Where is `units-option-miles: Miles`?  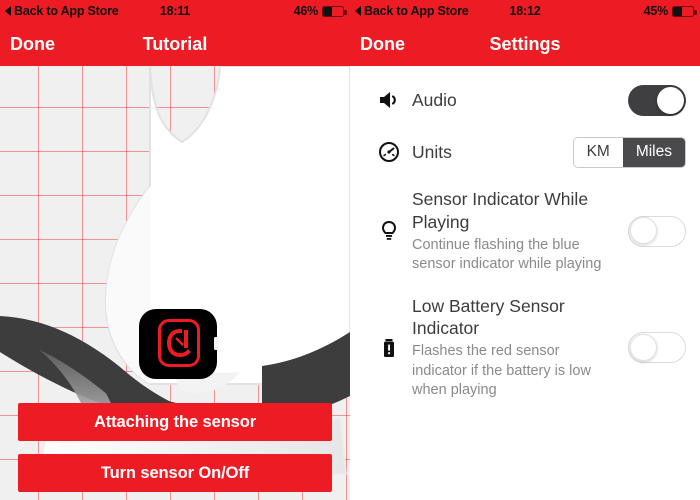 units-option-miles: Miles is located at coordinates (653, 152).